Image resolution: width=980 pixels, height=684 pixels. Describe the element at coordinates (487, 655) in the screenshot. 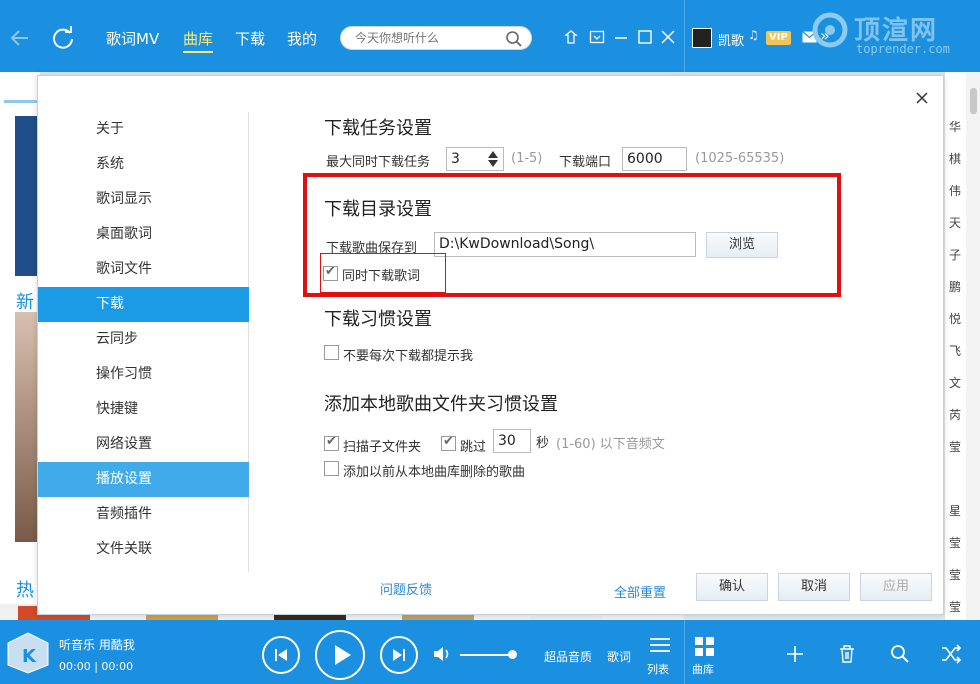

I see `volume-slider` at that location.